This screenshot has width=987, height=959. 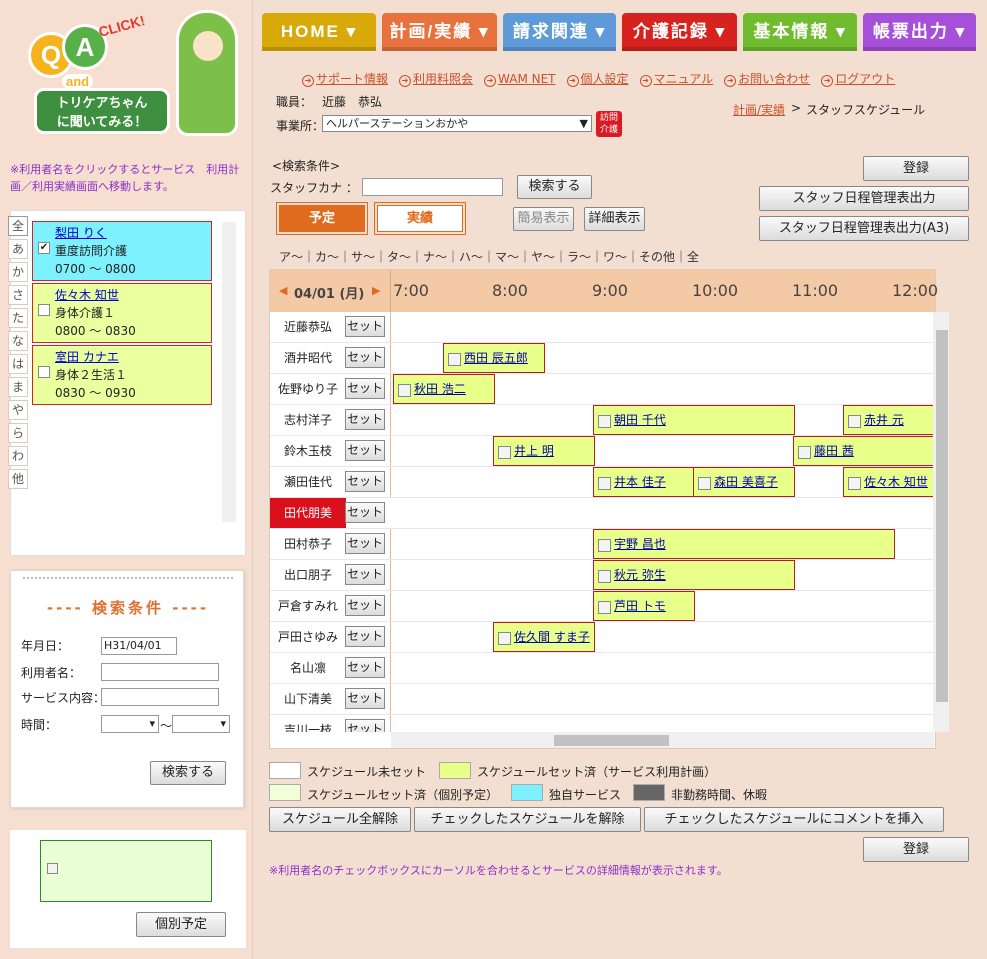 What do you see at coordinates (160, 672) in the screenshot?
I see `user-name-input` at bounding box center [160, 672].